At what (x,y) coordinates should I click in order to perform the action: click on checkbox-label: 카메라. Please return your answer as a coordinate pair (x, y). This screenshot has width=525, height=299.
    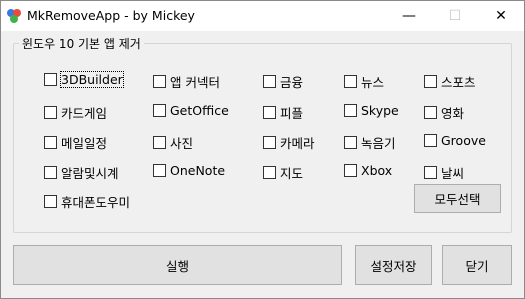
    Looking at the image, I should click on (297, 143).